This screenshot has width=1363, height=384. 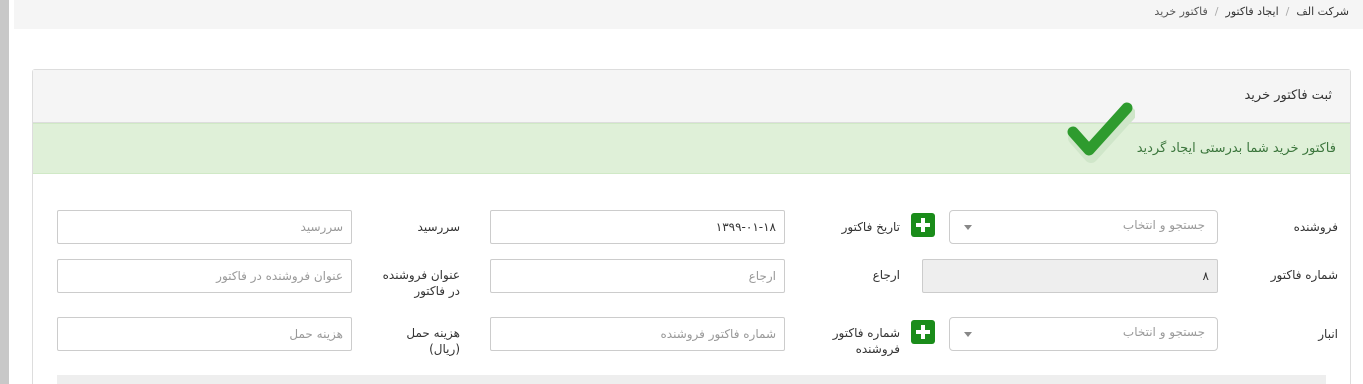 What do you see at coordinates (1304, 275) in the screenshot?
I see `invoice-number-label: شماره فاکتور` at bounding box center [1304, 275].